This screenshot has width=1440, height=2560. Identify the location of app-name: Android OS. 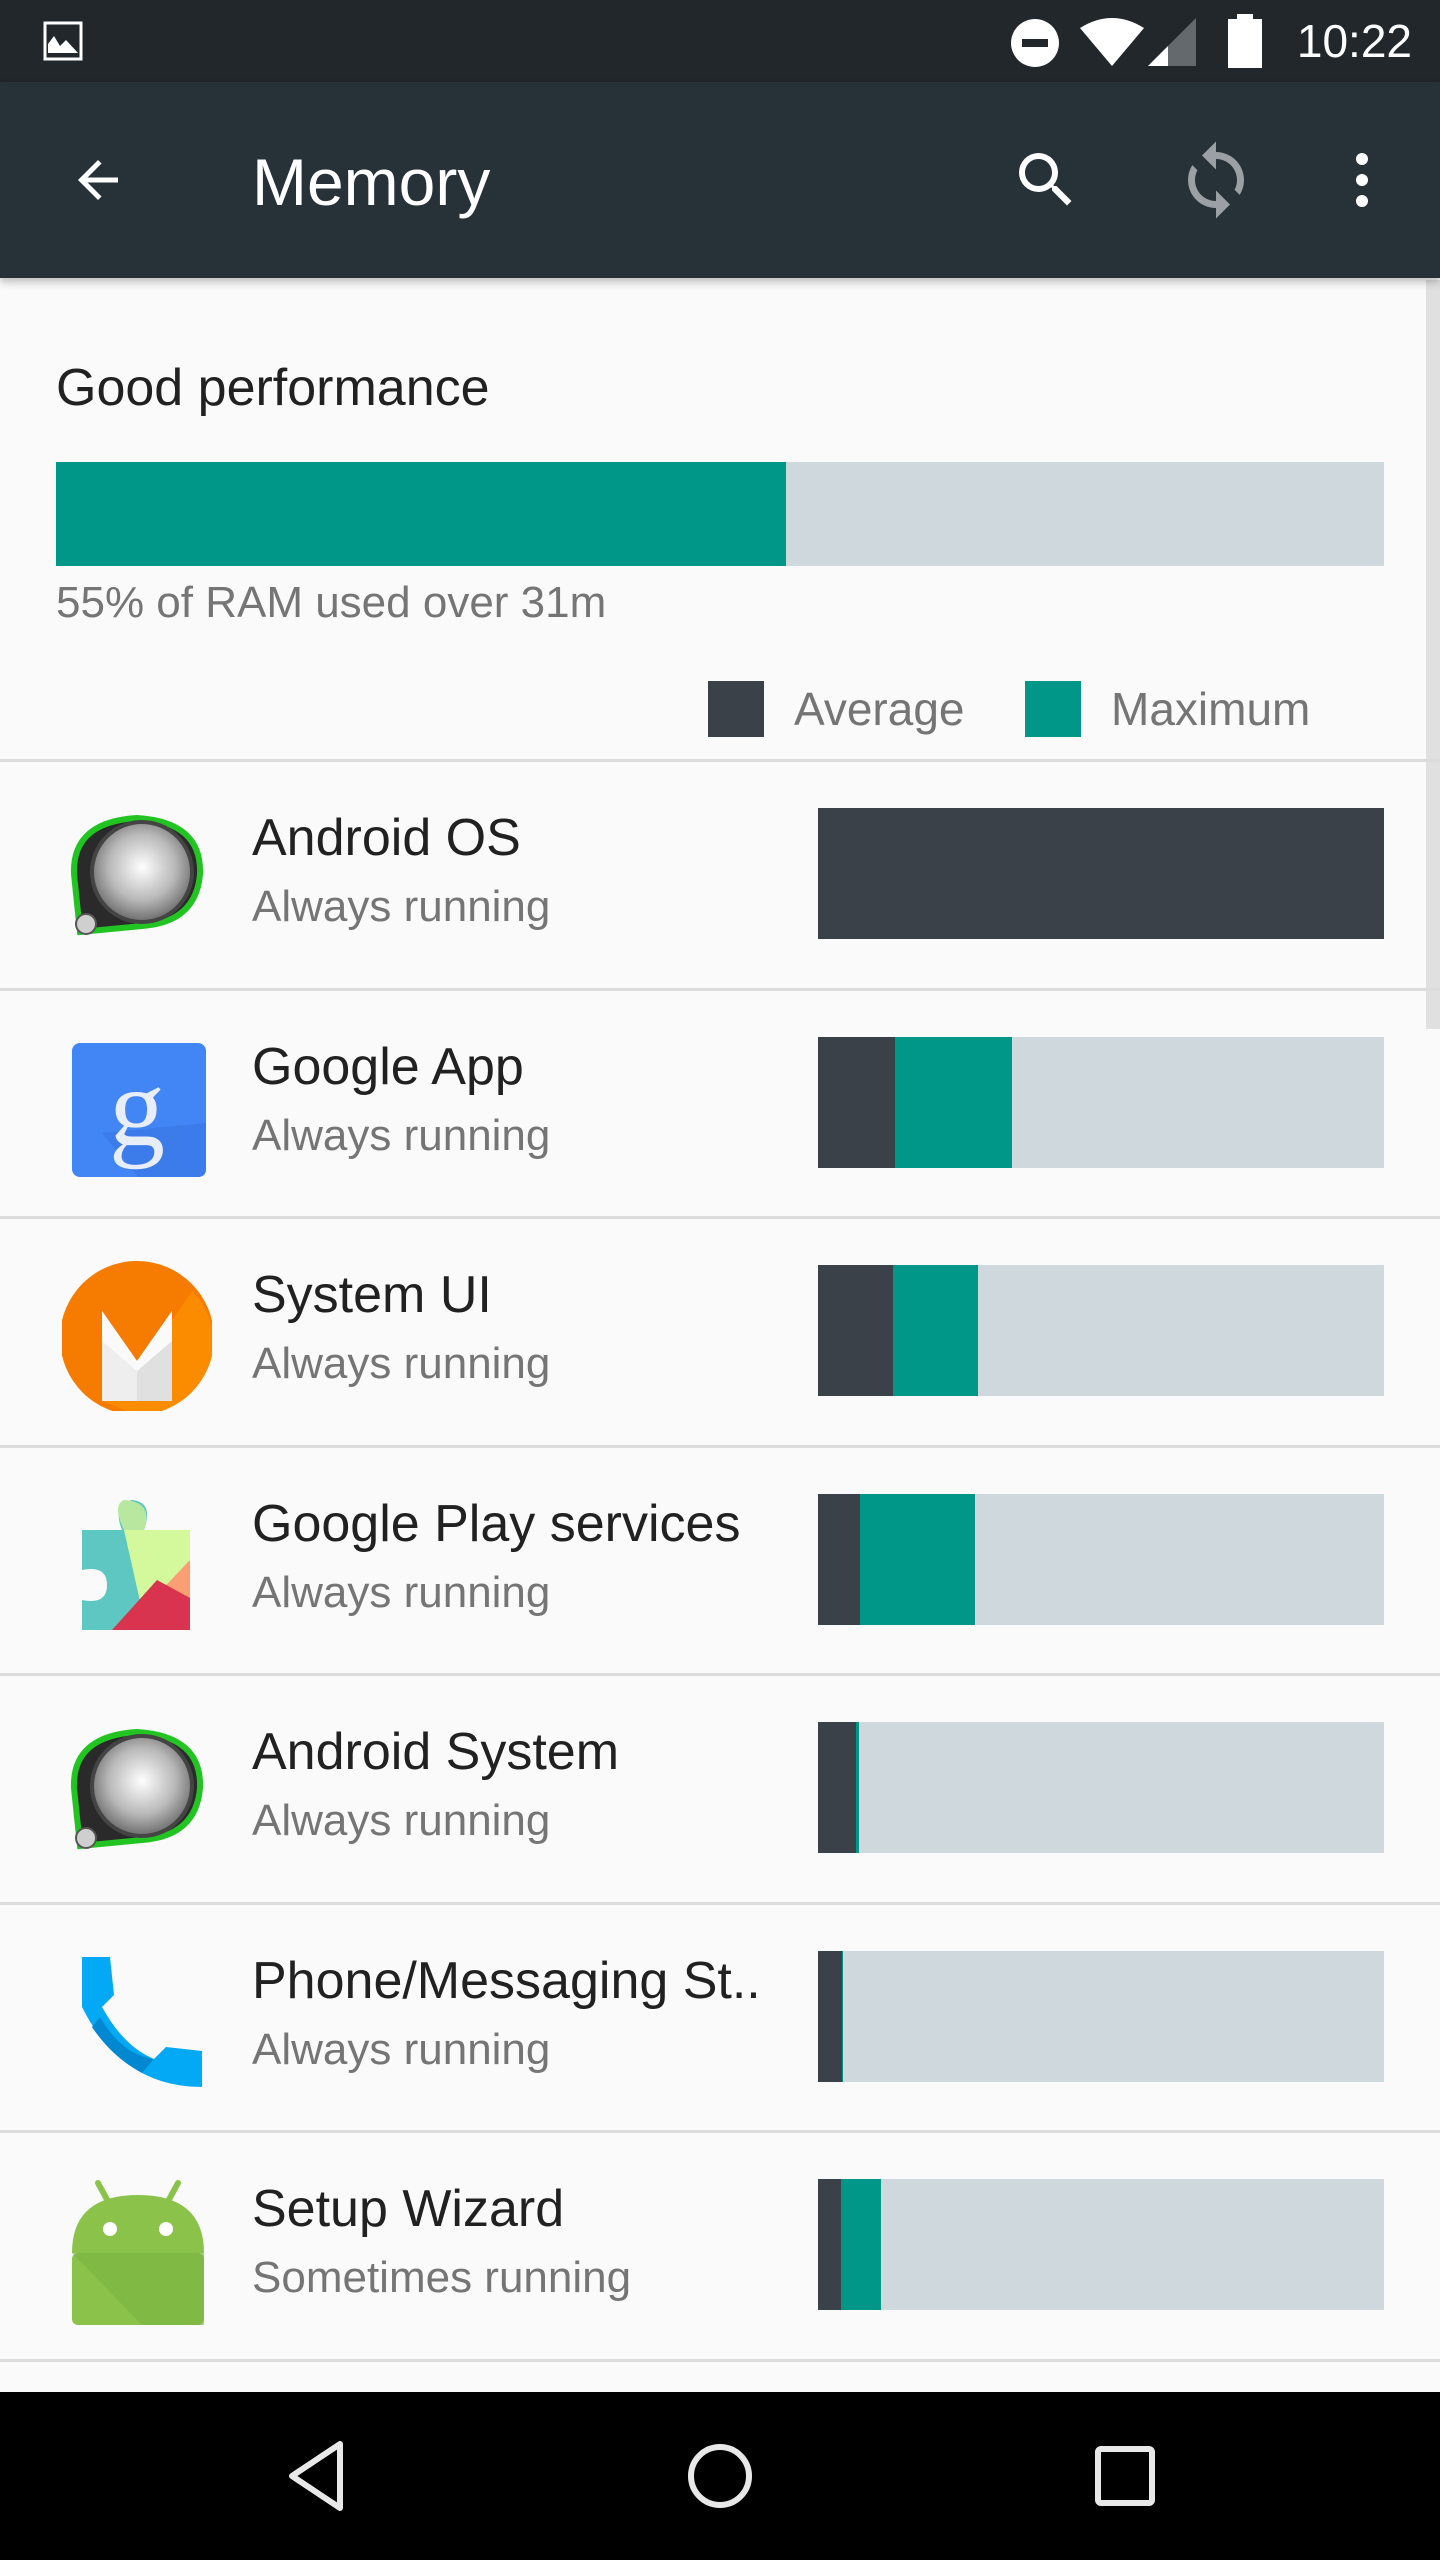
(386, 838).